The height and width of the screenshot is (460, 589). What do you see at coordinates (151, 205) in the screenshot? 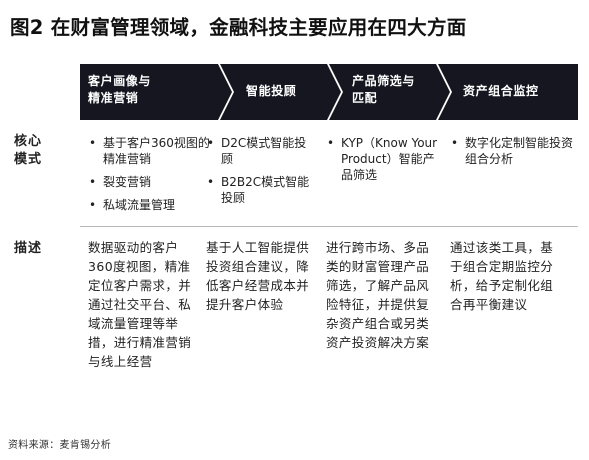
I see `core-mode-item: 私域流量管理` at bounding box center [151, 205].